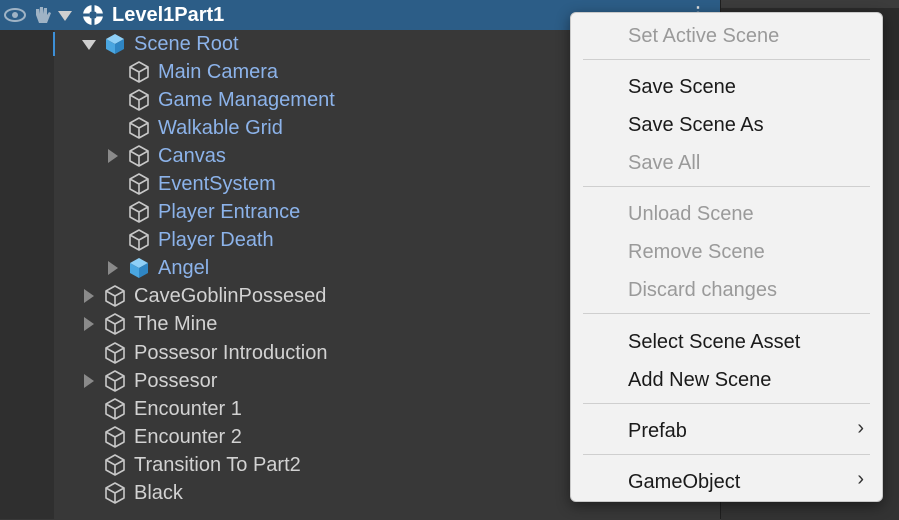 The image size is (899, 520). I want to click on hierarchy-item-label: Walkable Grid, so click(220, 128).